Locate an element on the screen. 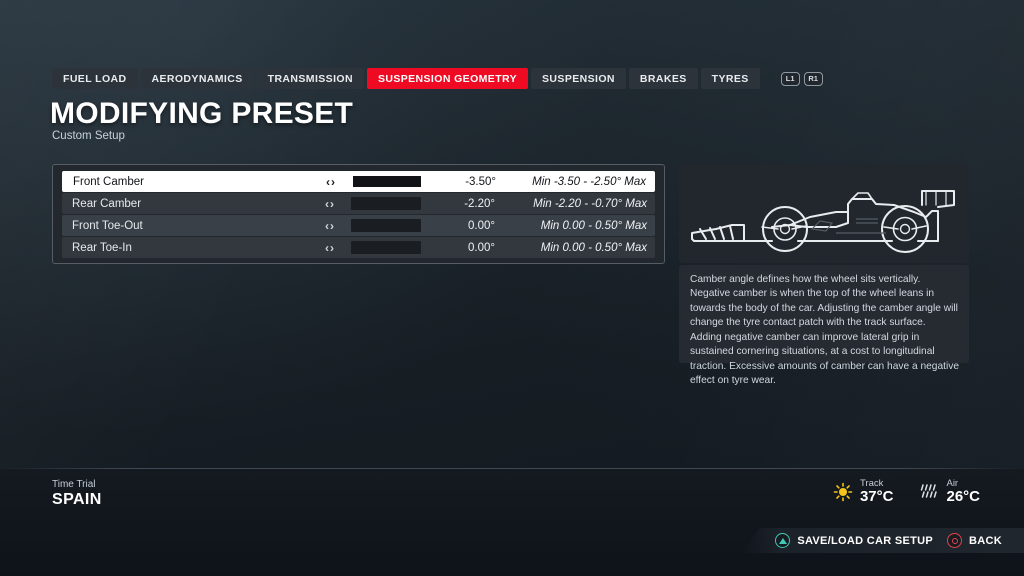  weather-info: Track 37°C Air 26°C is located at coordinates (906, 492).